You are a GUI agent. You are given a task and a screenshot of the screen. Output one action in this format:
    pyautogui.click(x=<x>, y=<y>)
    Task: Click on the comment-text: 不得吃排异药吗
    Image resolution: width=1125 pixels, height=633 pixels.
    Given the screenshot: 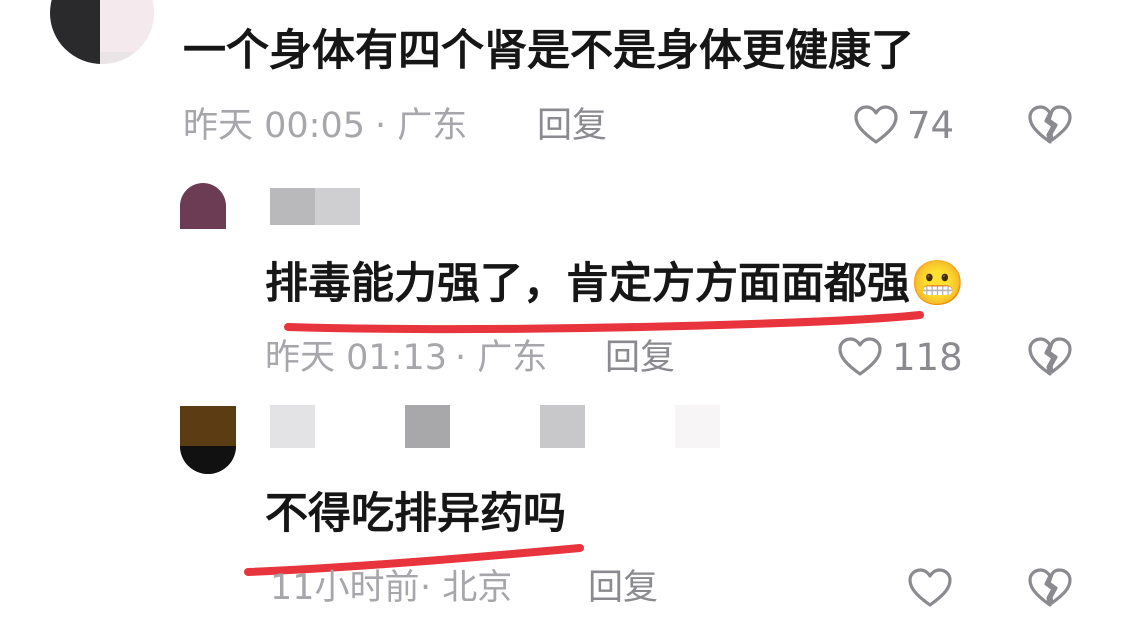 What is the action you would take?
    pyautogui.click(x=415, y=514)
    